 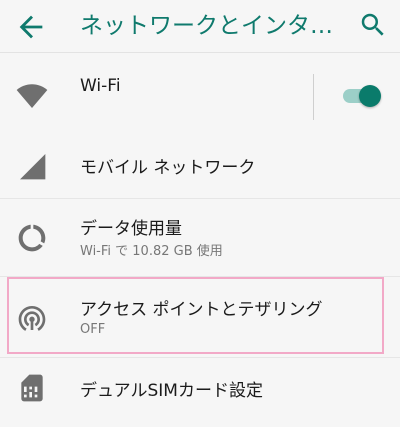 What do you see at coordinates (171, 391) in the screenshot?
I see `dual-sim-label: デュアルSIMカード設定` at bounding box center [171, 391].